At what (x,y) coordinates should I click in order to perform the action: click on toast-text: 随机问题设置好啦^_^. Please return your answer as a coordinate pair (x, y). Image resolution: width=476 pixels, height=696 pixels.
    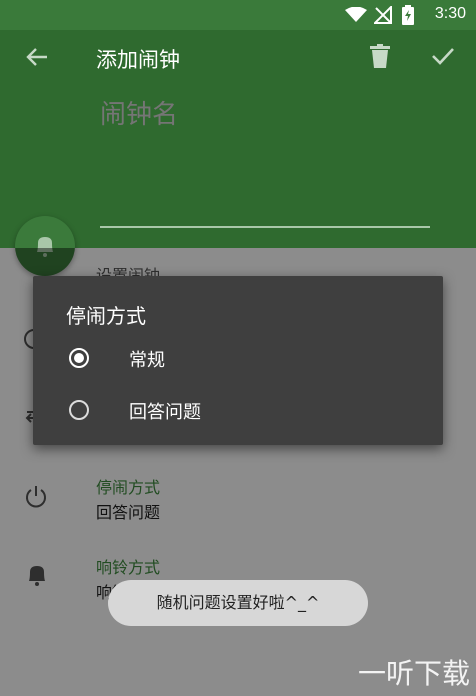
    Looking at the image, I should click on (238, 602).